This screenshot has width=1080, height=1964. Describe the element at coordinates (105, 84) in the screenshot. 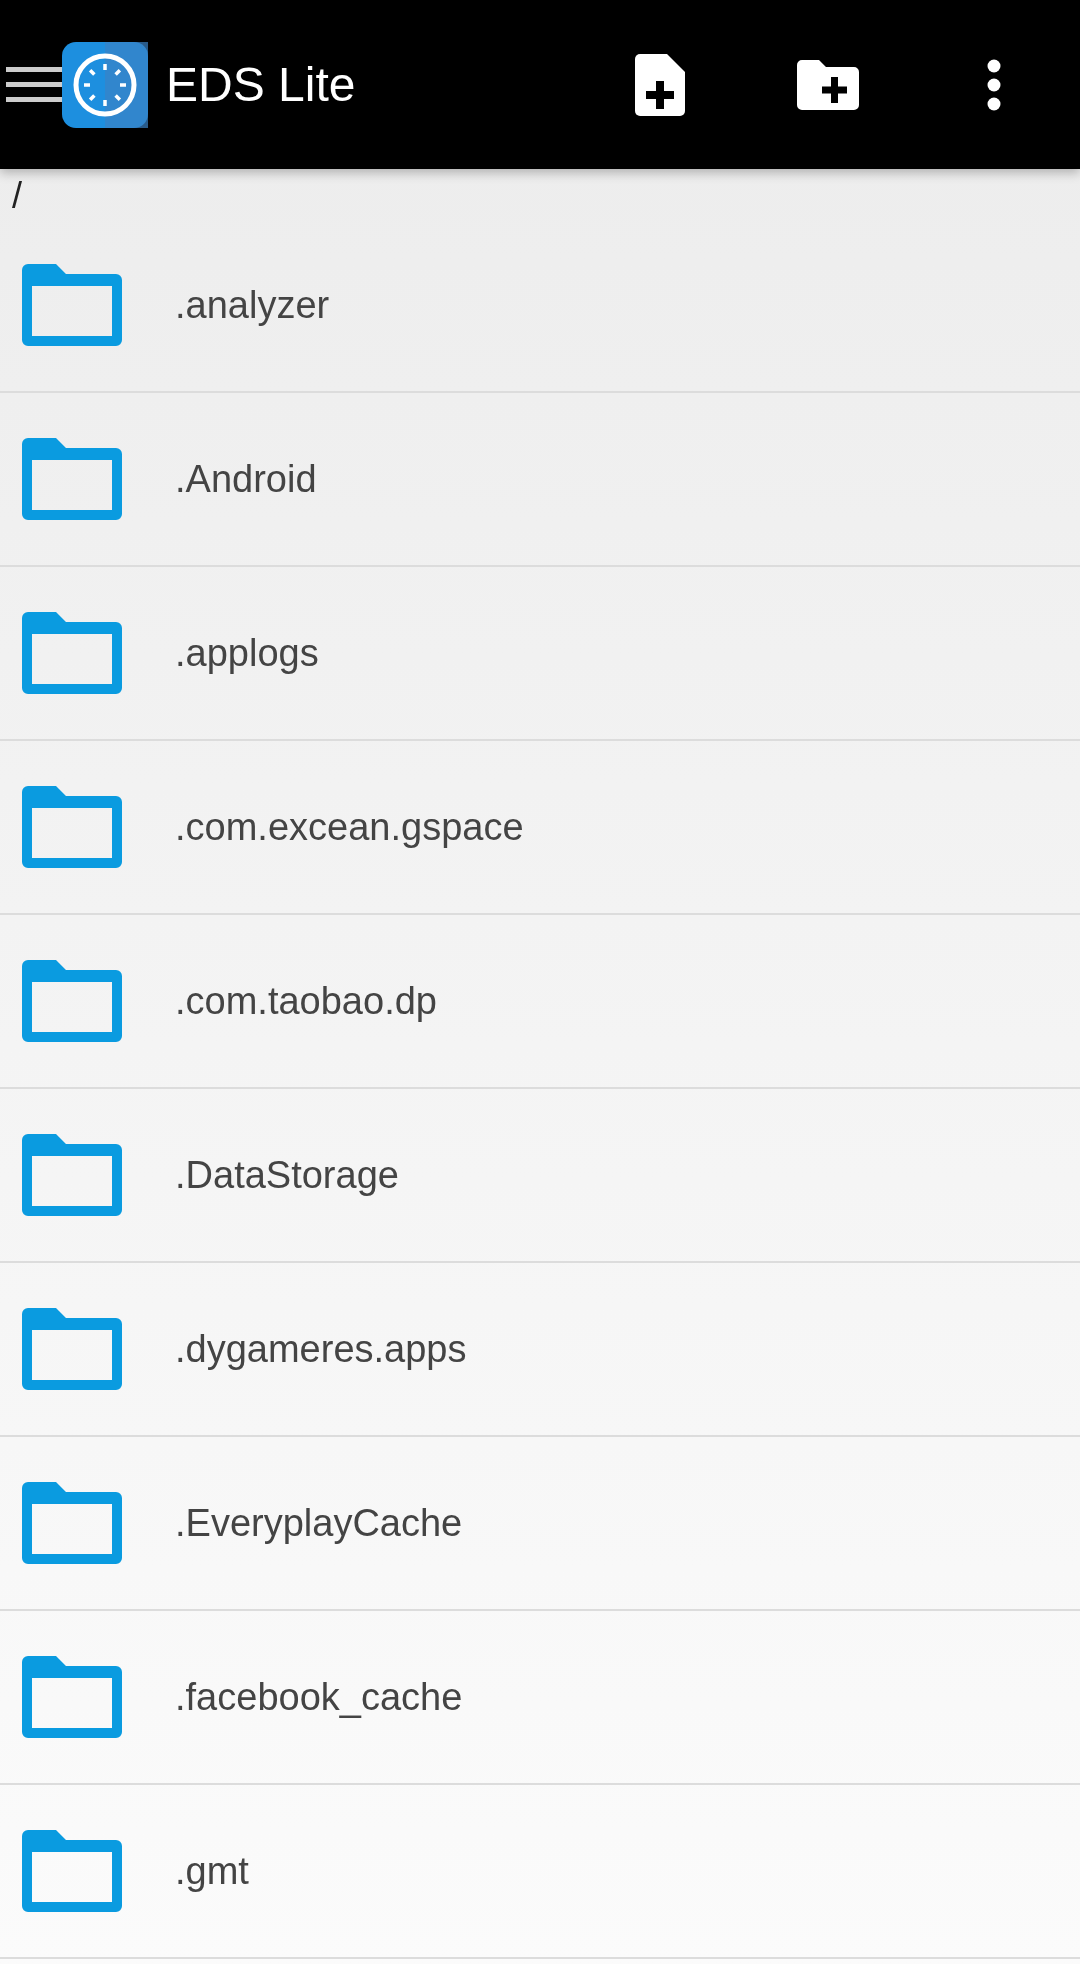

I see `app-logo-icon` at that location.